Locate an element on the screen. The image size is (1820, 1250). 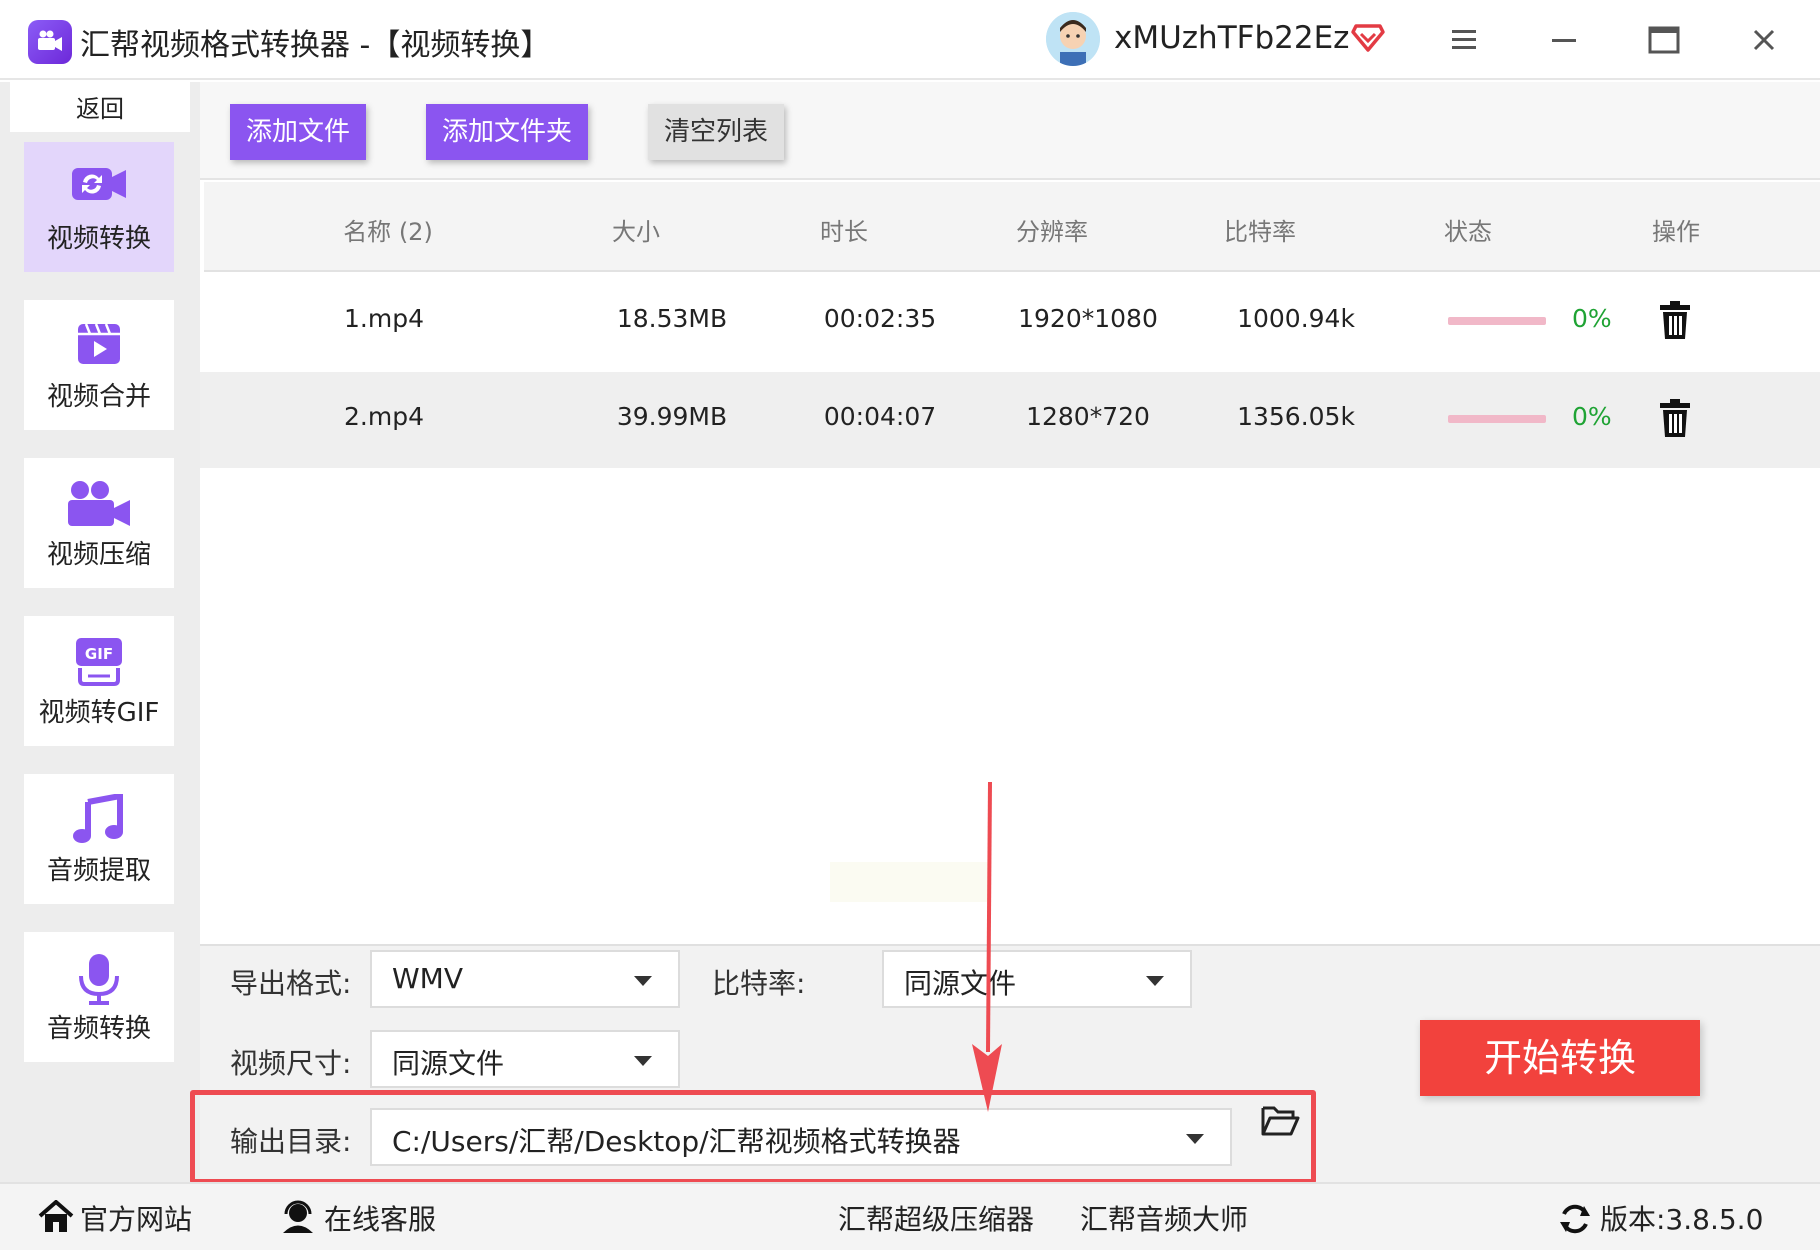
video-size-value: 同源文件 is located at coordinates (448, 1063).